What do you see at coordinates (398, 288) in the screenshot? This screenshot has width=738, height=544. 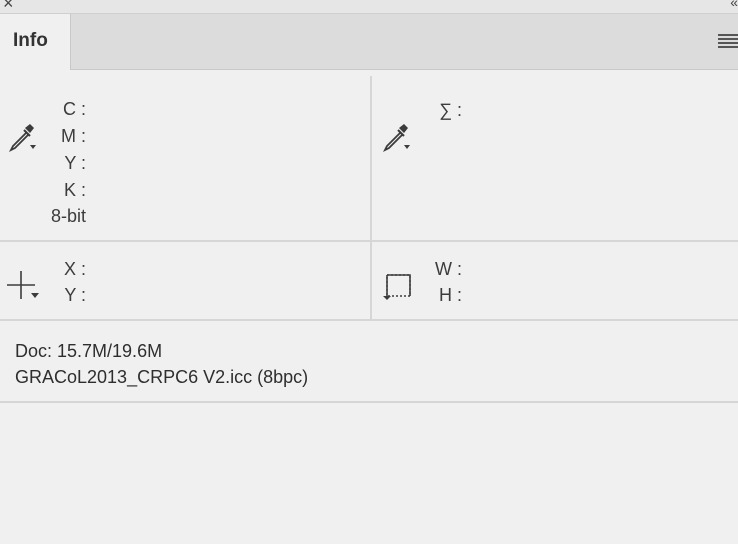 I see `selection-rect-icon` at bounding box center [398, 288].